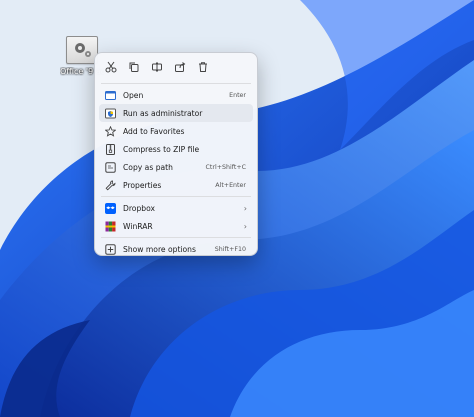 This screenshot has width=474, height=417. Describe the element at coordinates (110, 208) in the screenshot. I see `dropbox-icon` at that location.